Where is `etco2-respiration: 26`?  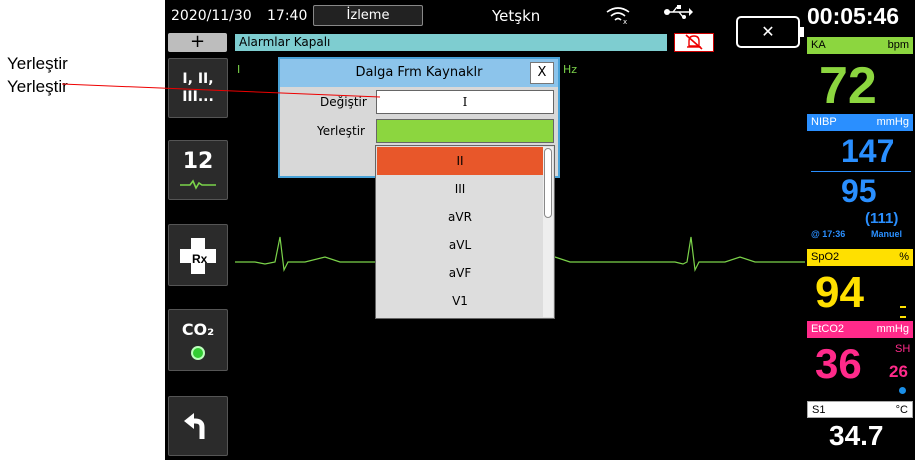 etco2-respiration: 26 is located at coordinates (898, 371).